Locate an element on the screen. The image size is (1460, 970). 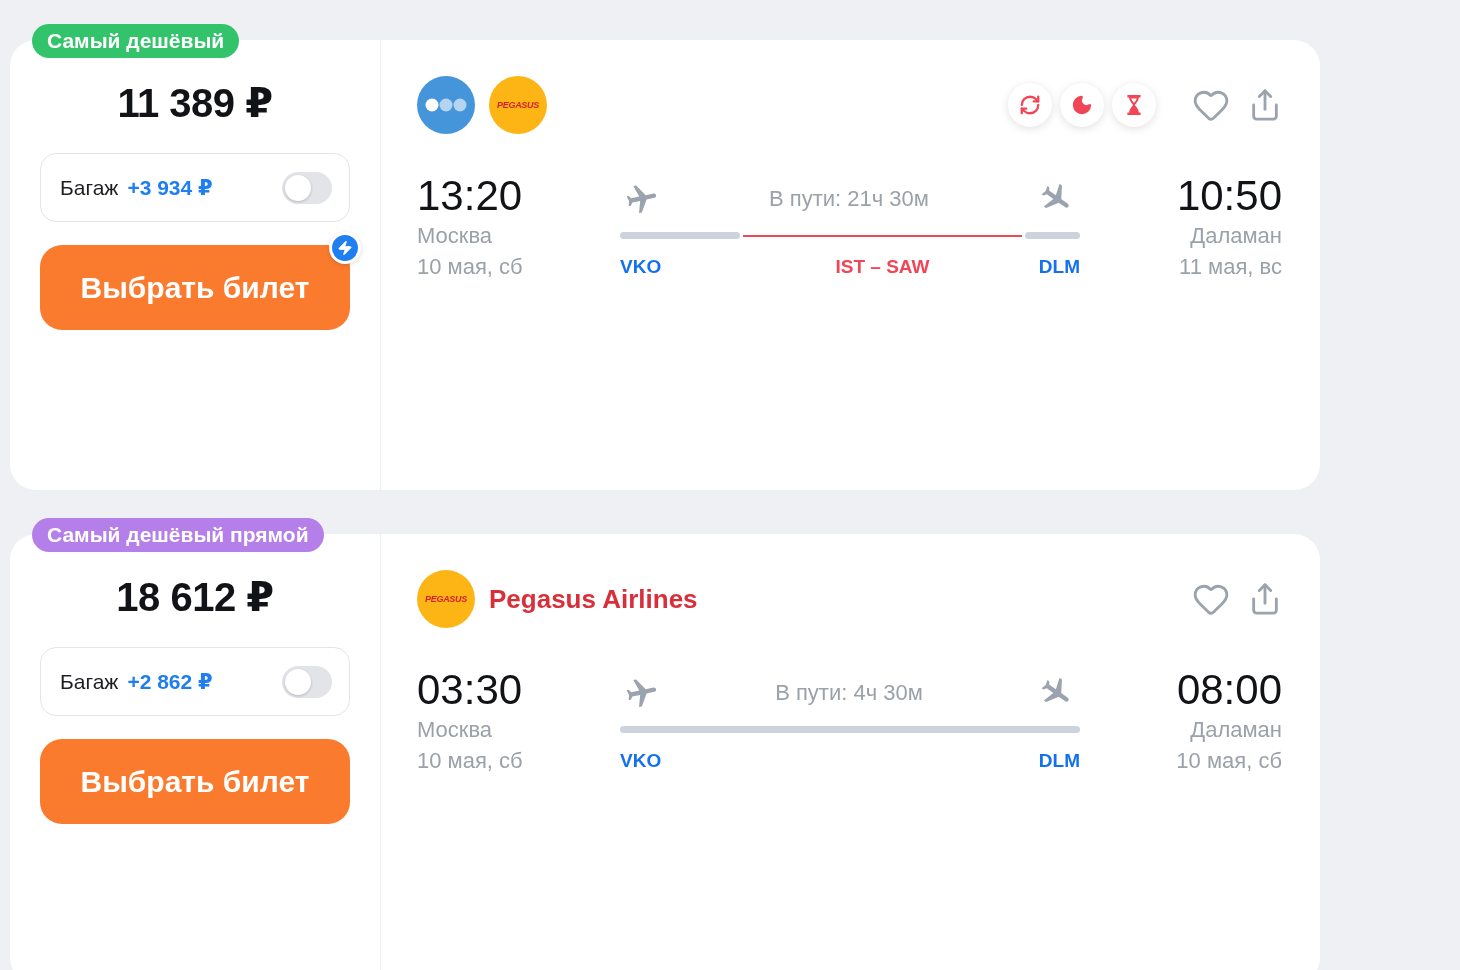
arrival-date: 11 мая, вс is located at coordinates (1230, 267).